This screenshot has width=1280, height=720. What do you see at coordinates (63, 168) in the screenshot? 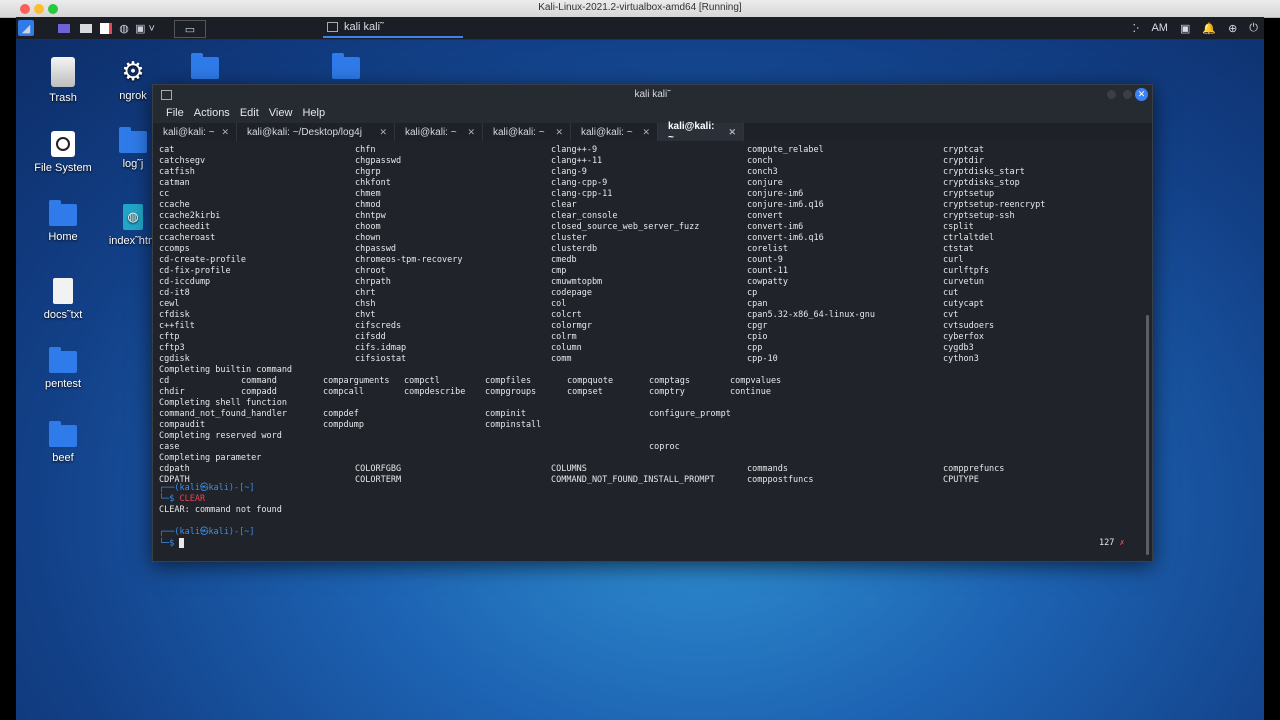
I see `desktop-icon-label: File System` at bounding box center [63, 168].